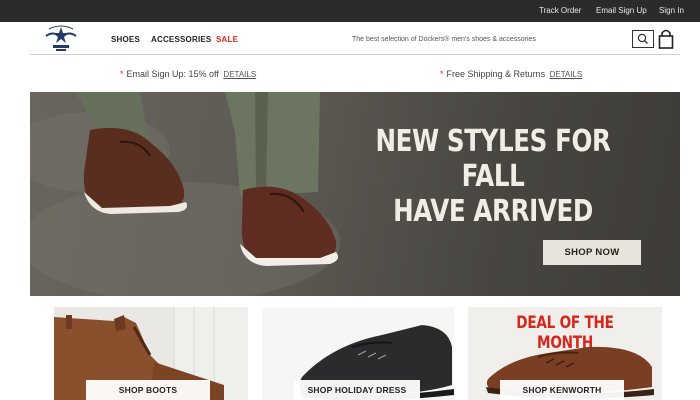  I want to click on promo-shipping-details-link: DETAILS, so click(566, 74).